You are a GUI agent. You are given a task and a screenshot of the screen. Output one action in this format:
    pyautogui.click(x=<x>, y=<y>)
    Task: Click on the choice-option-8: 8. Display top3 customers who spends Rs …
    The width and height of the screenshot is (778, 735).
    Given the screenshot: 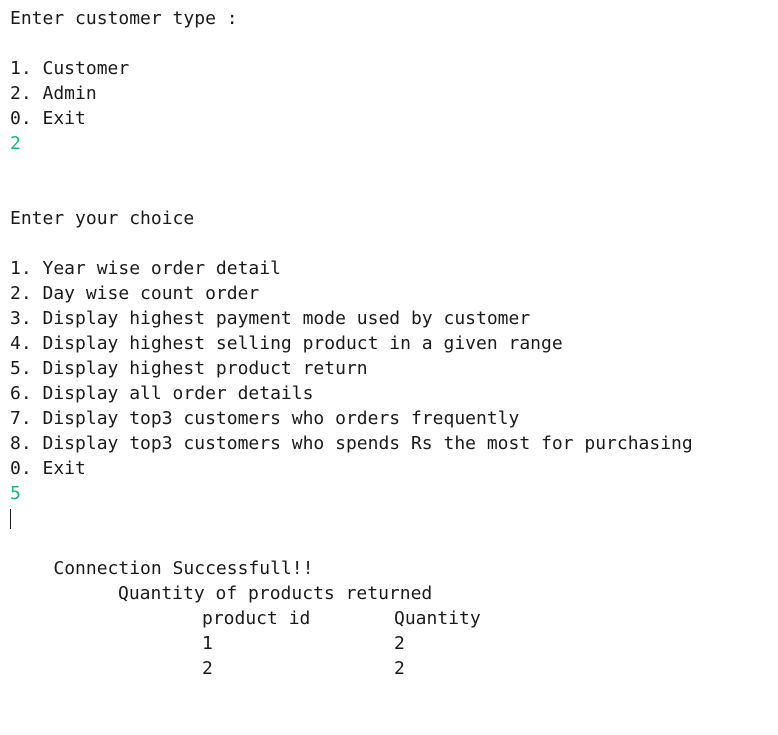 What is the action you would take?
    pyautogui.click(x=351, y=443)
    